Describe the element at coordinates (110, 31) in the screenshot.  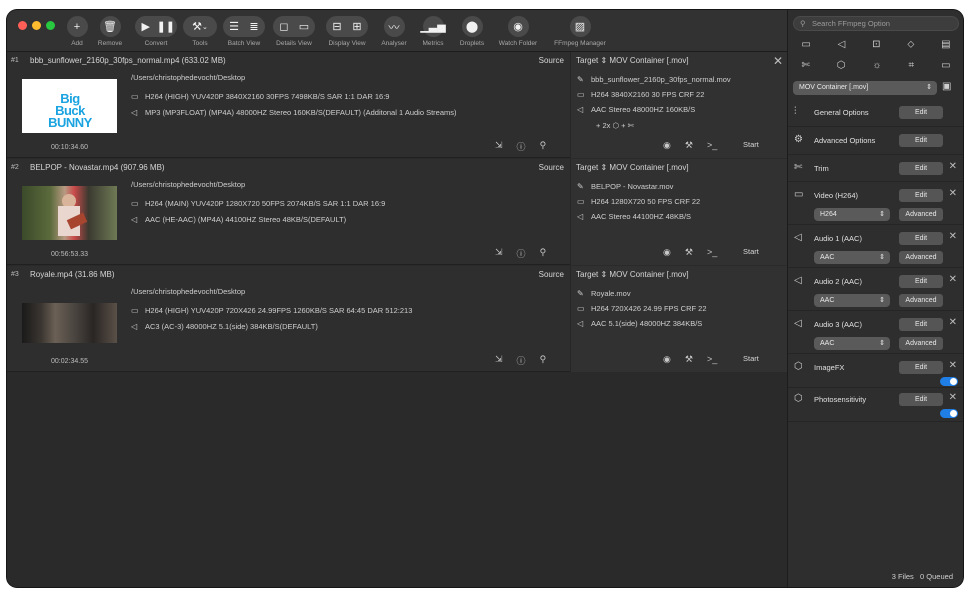
I see `remove-button: 🗑 Remove` at that location.